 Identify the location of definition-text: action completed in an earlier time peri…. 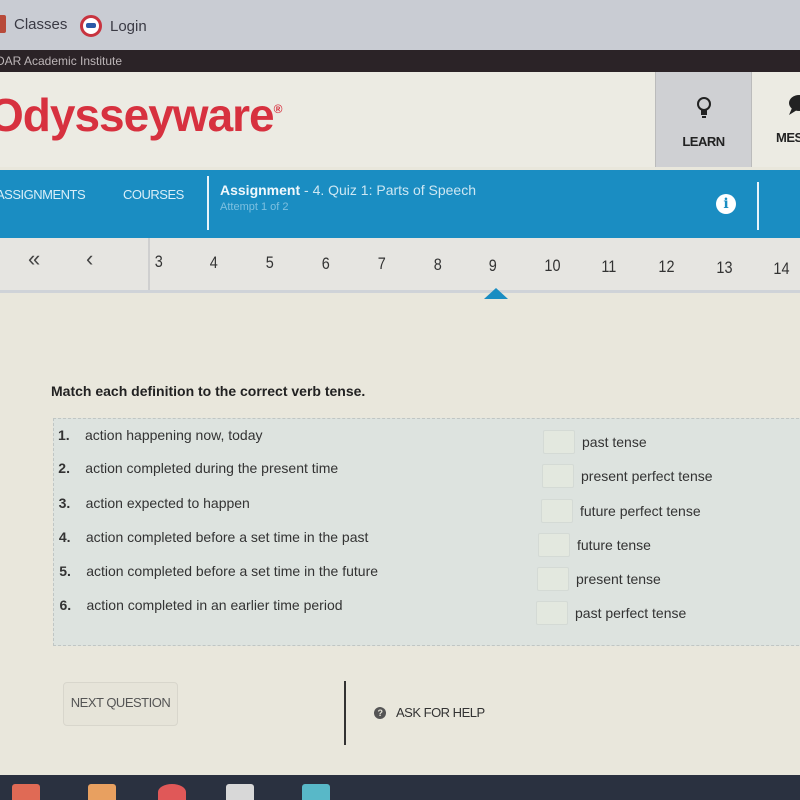
(214, 605).